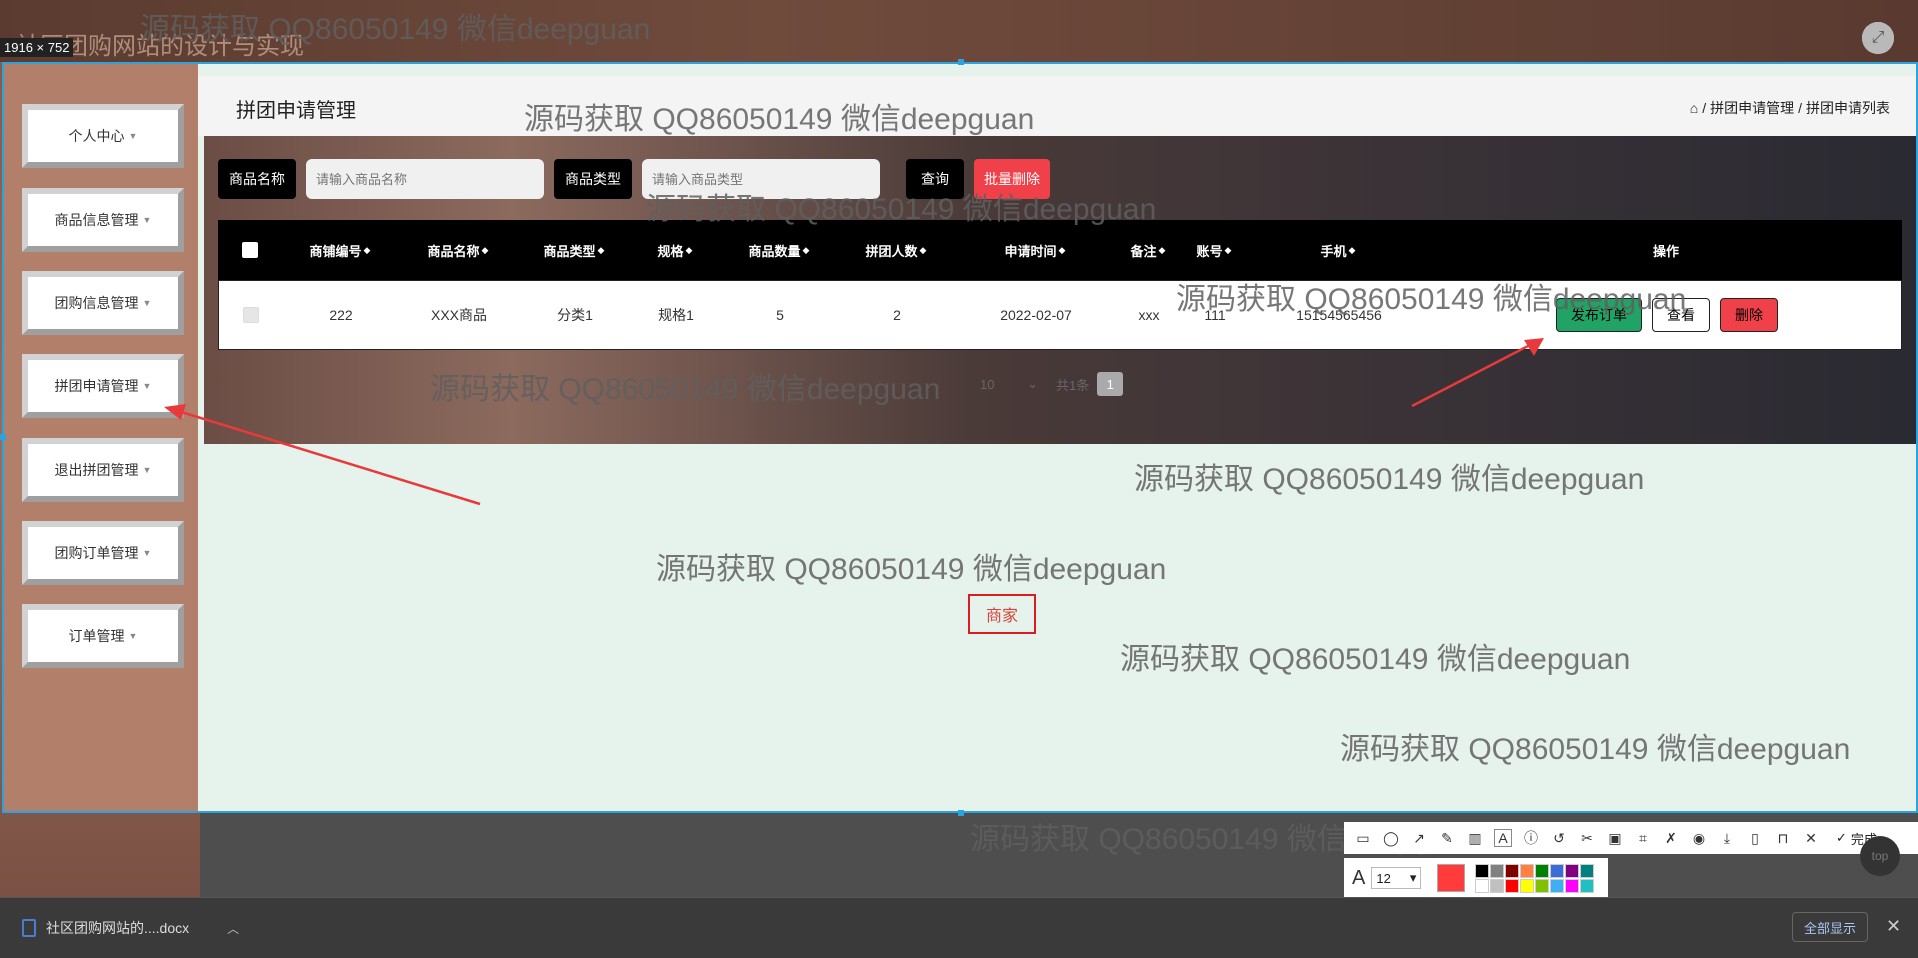 The image size is (1918, 958). What do you see at coordinates (1419, 838) in the screenshot?
I see `arrow-tool-icon: ↗` at bounding box center [1419, 838].